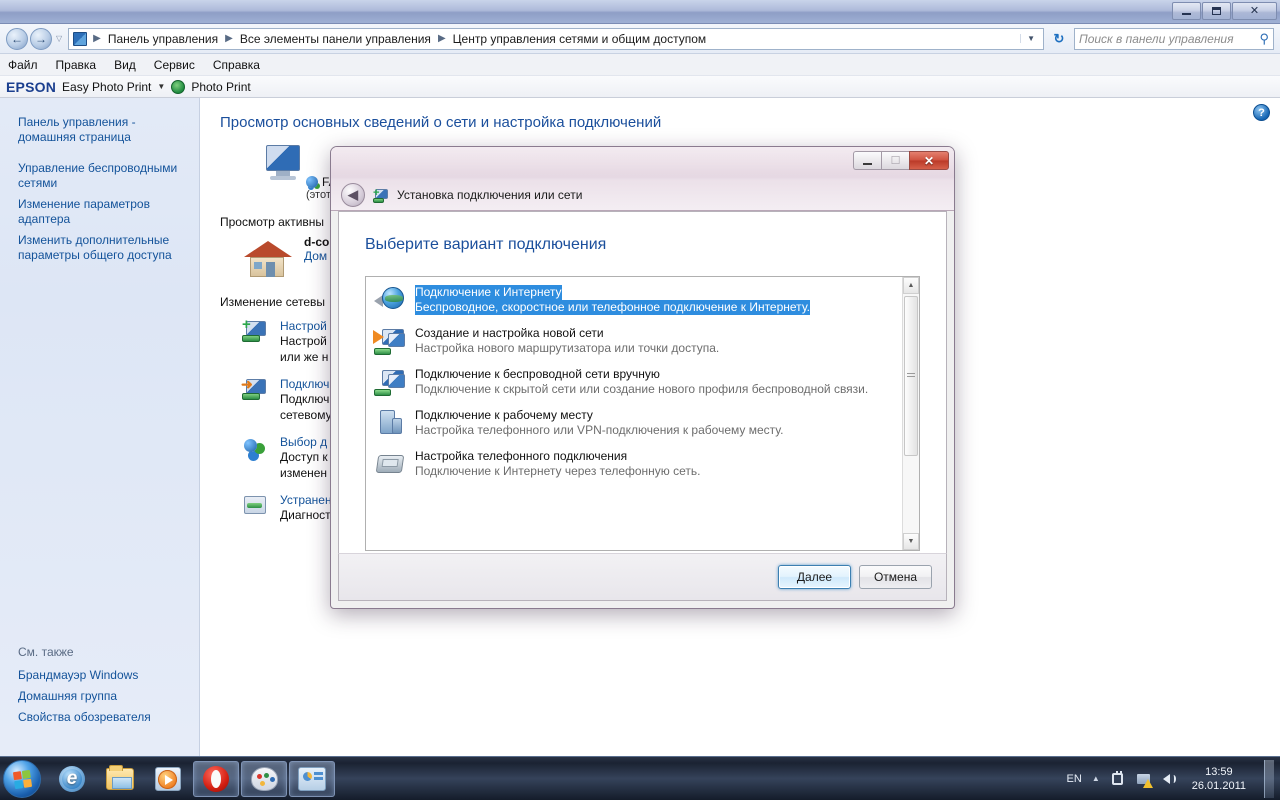 This screenshot has width=1280, height=800. I want to click on clock: 13:59 26.01.2011, so click(1219, 779).